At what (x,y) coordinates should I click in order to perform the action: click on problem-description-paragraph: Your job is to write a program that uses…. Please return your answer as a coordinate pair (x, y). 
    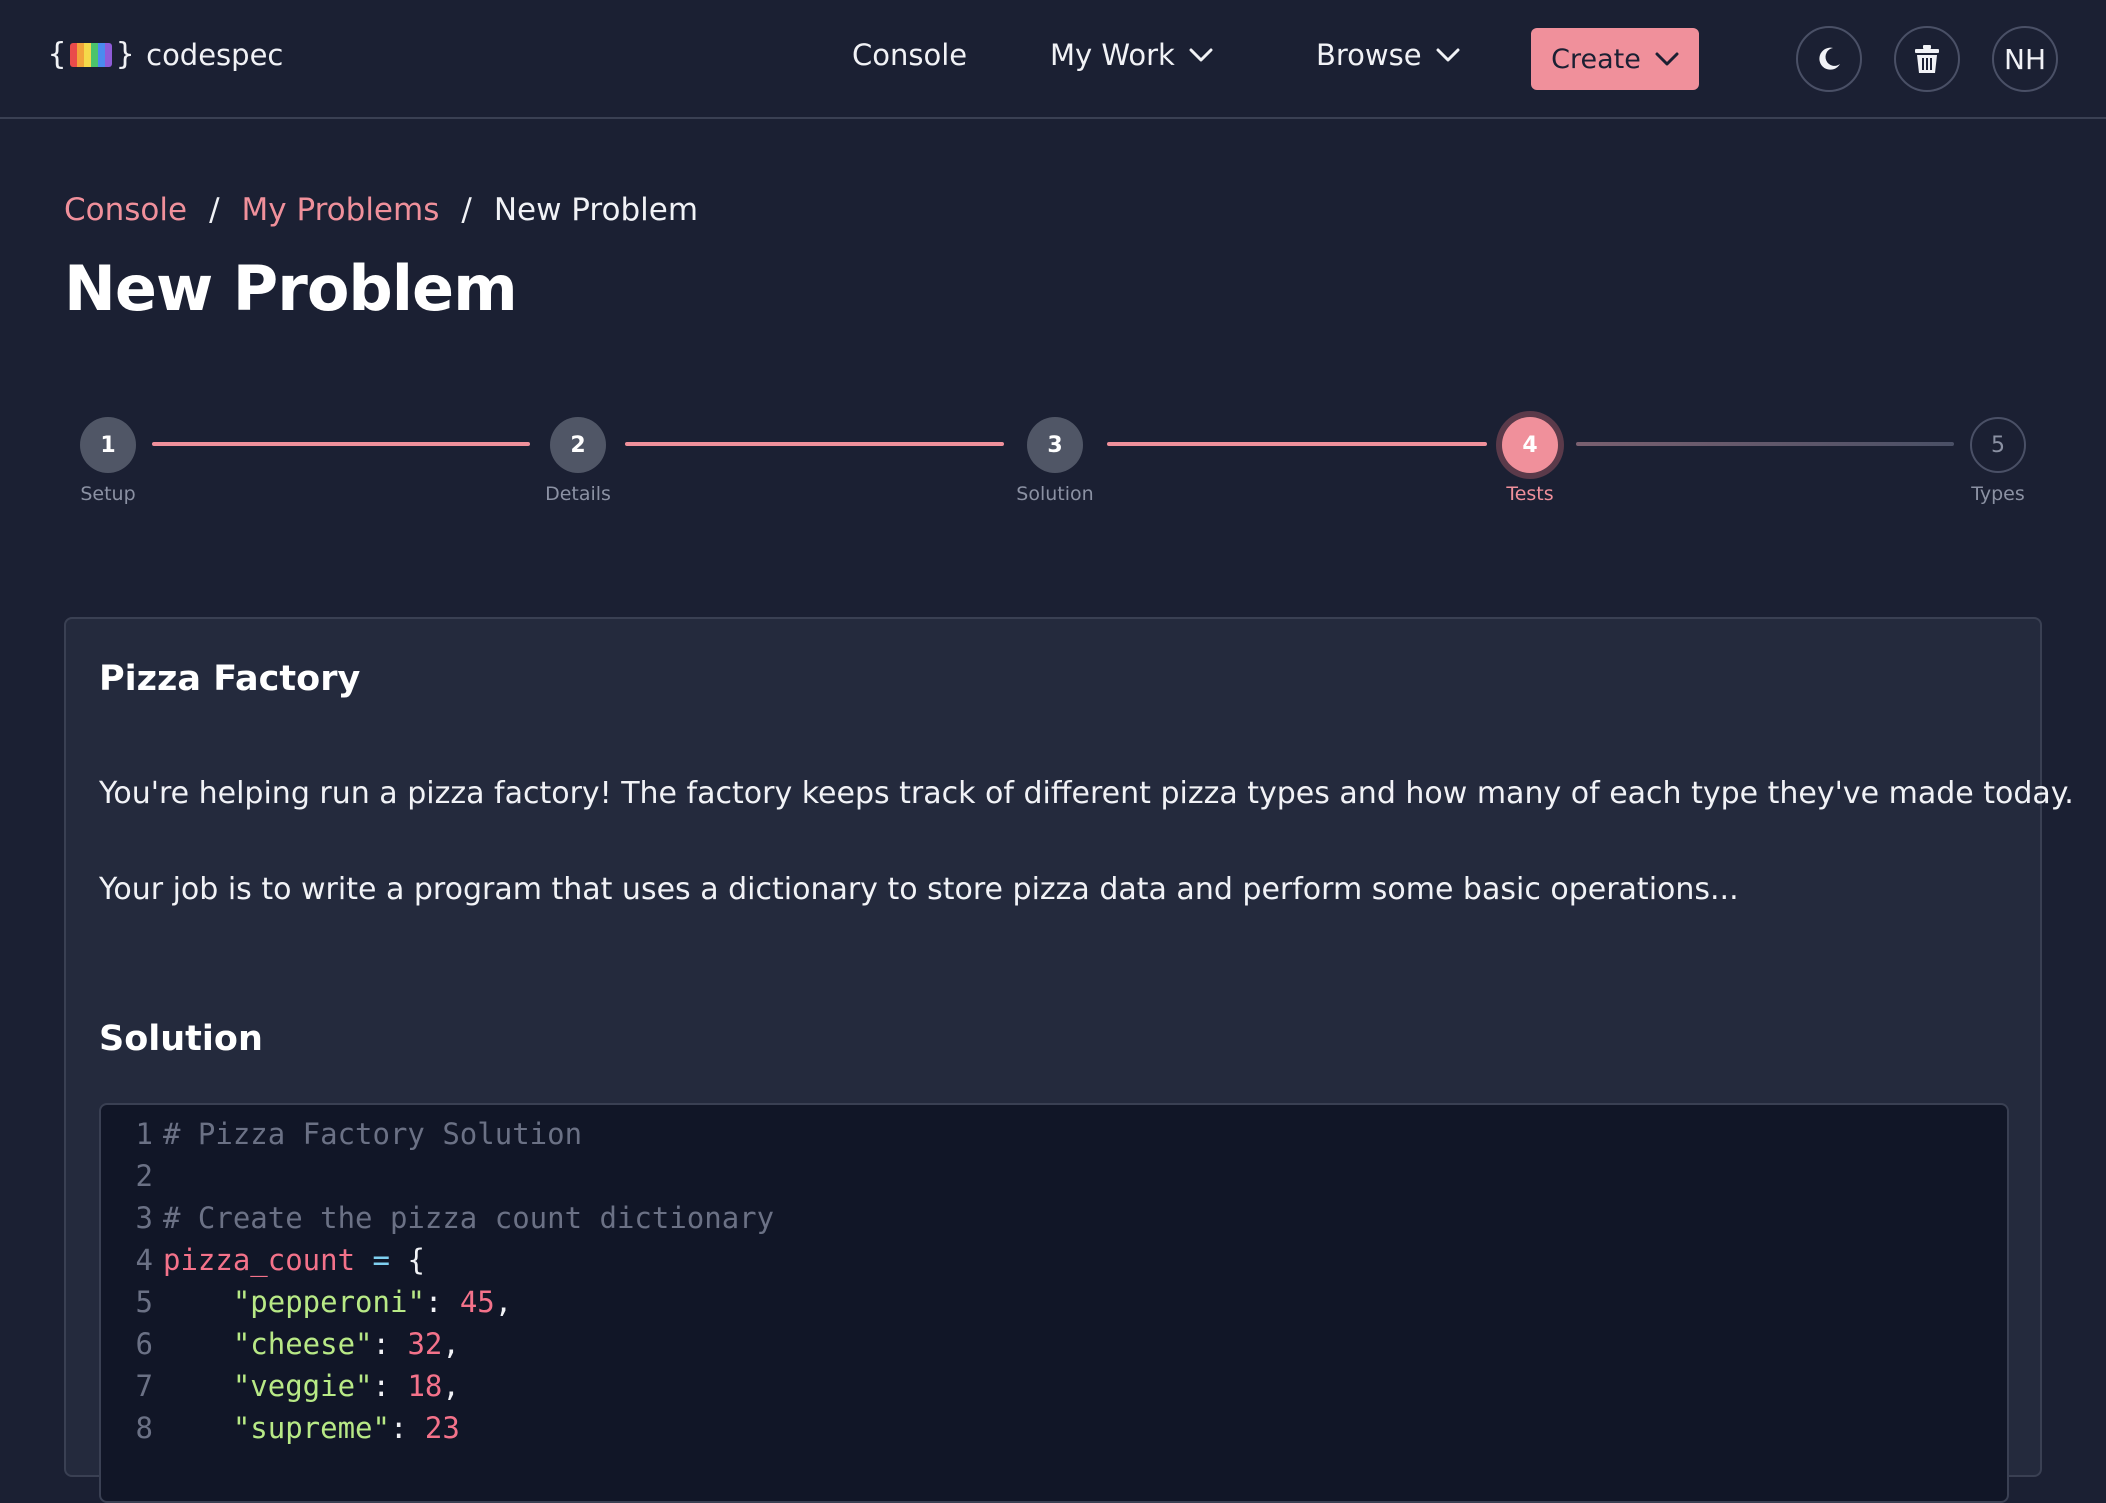
    Looking at the image, I should click on (919, 889).